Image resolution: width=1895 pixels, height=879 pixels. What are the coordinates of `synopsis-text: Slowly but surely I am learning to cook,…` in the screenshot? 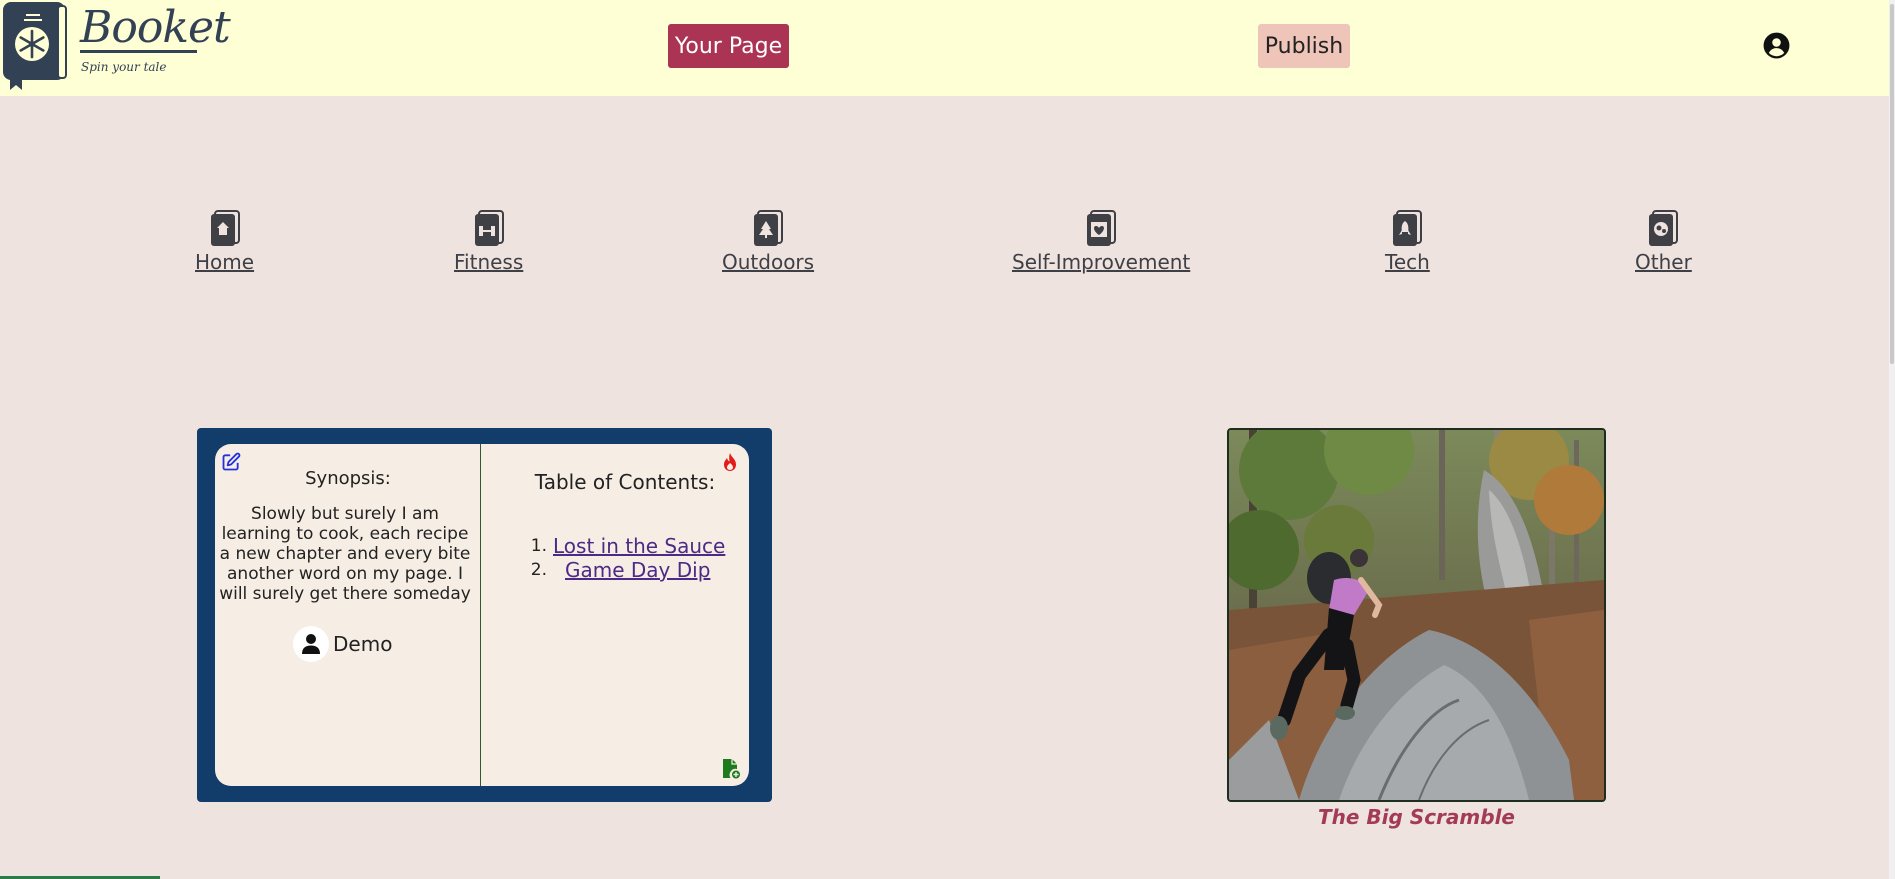 It's located at (345, 554).